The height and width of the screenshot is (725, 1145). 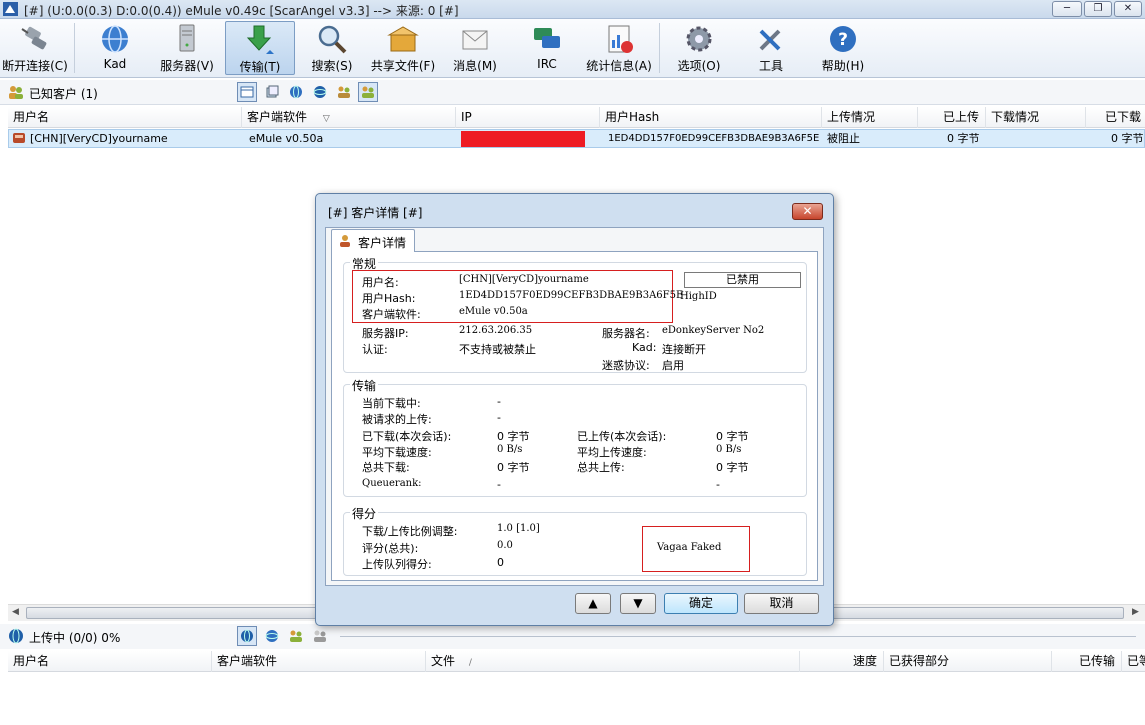 I want to click on avg-dl-label: 平均下载速度:, so click(x=397, y=452).